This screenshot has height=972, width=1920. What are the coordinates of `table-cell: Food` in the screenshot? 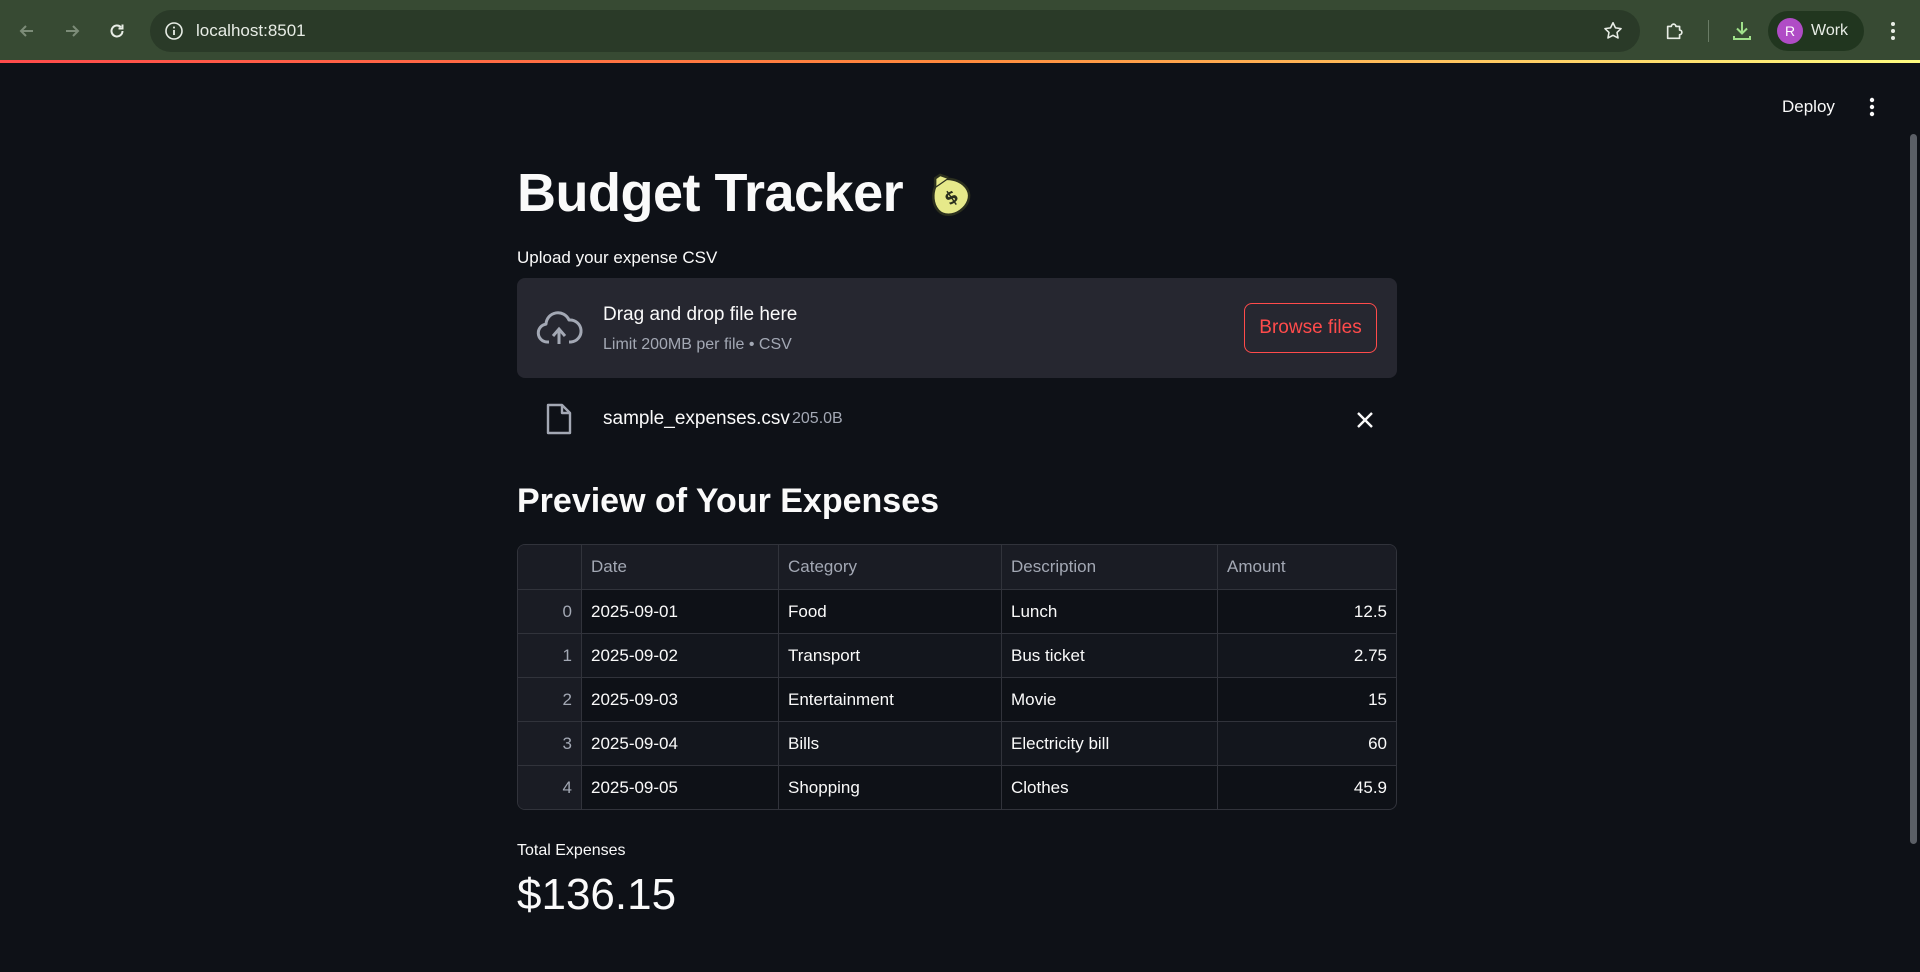 It's located at (889, 611).